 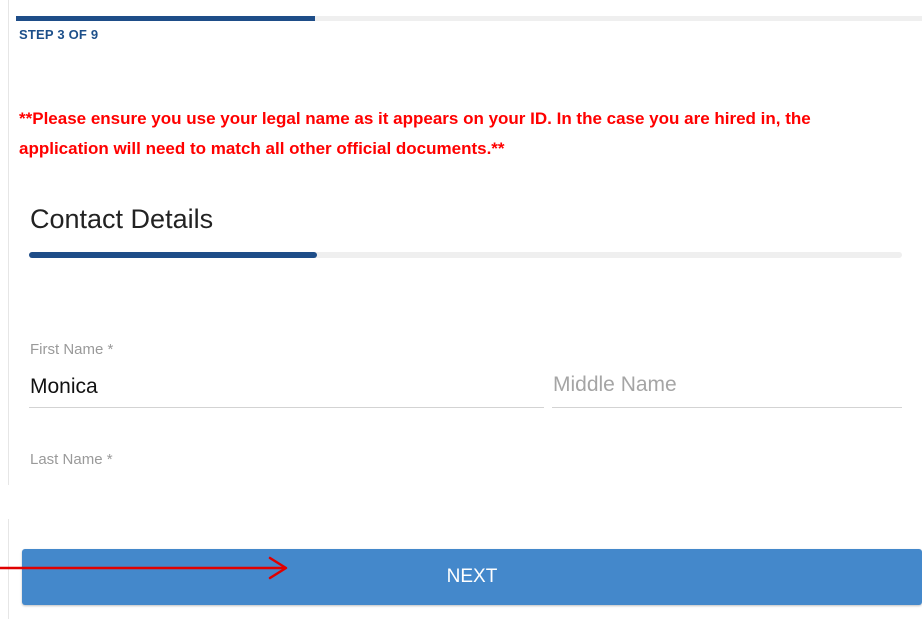 What do you see at coordinates (285, 387) in the screenshot?
I see `first-name-input` at bounding box center [285, 387].